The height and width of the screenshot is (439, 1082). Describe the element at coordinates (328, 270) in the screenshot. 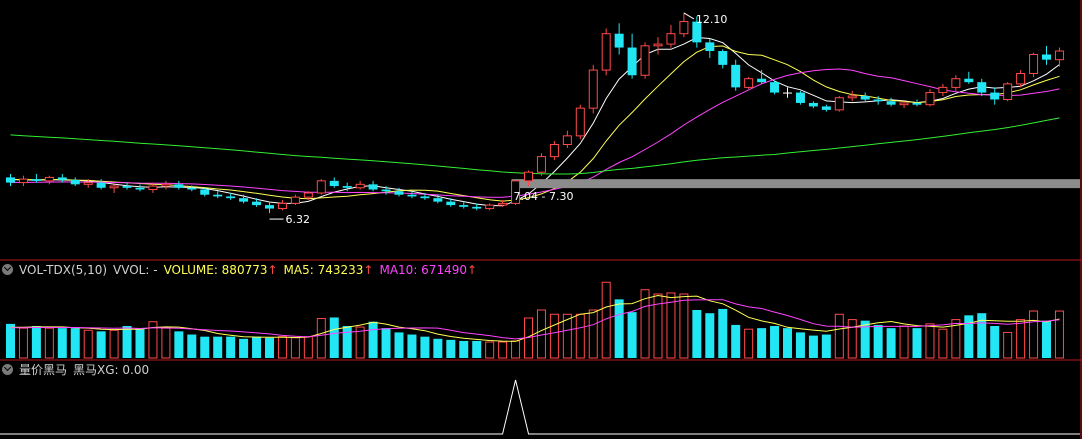

I see `vol-ma5-value: MA5: 743233↑` at that location.